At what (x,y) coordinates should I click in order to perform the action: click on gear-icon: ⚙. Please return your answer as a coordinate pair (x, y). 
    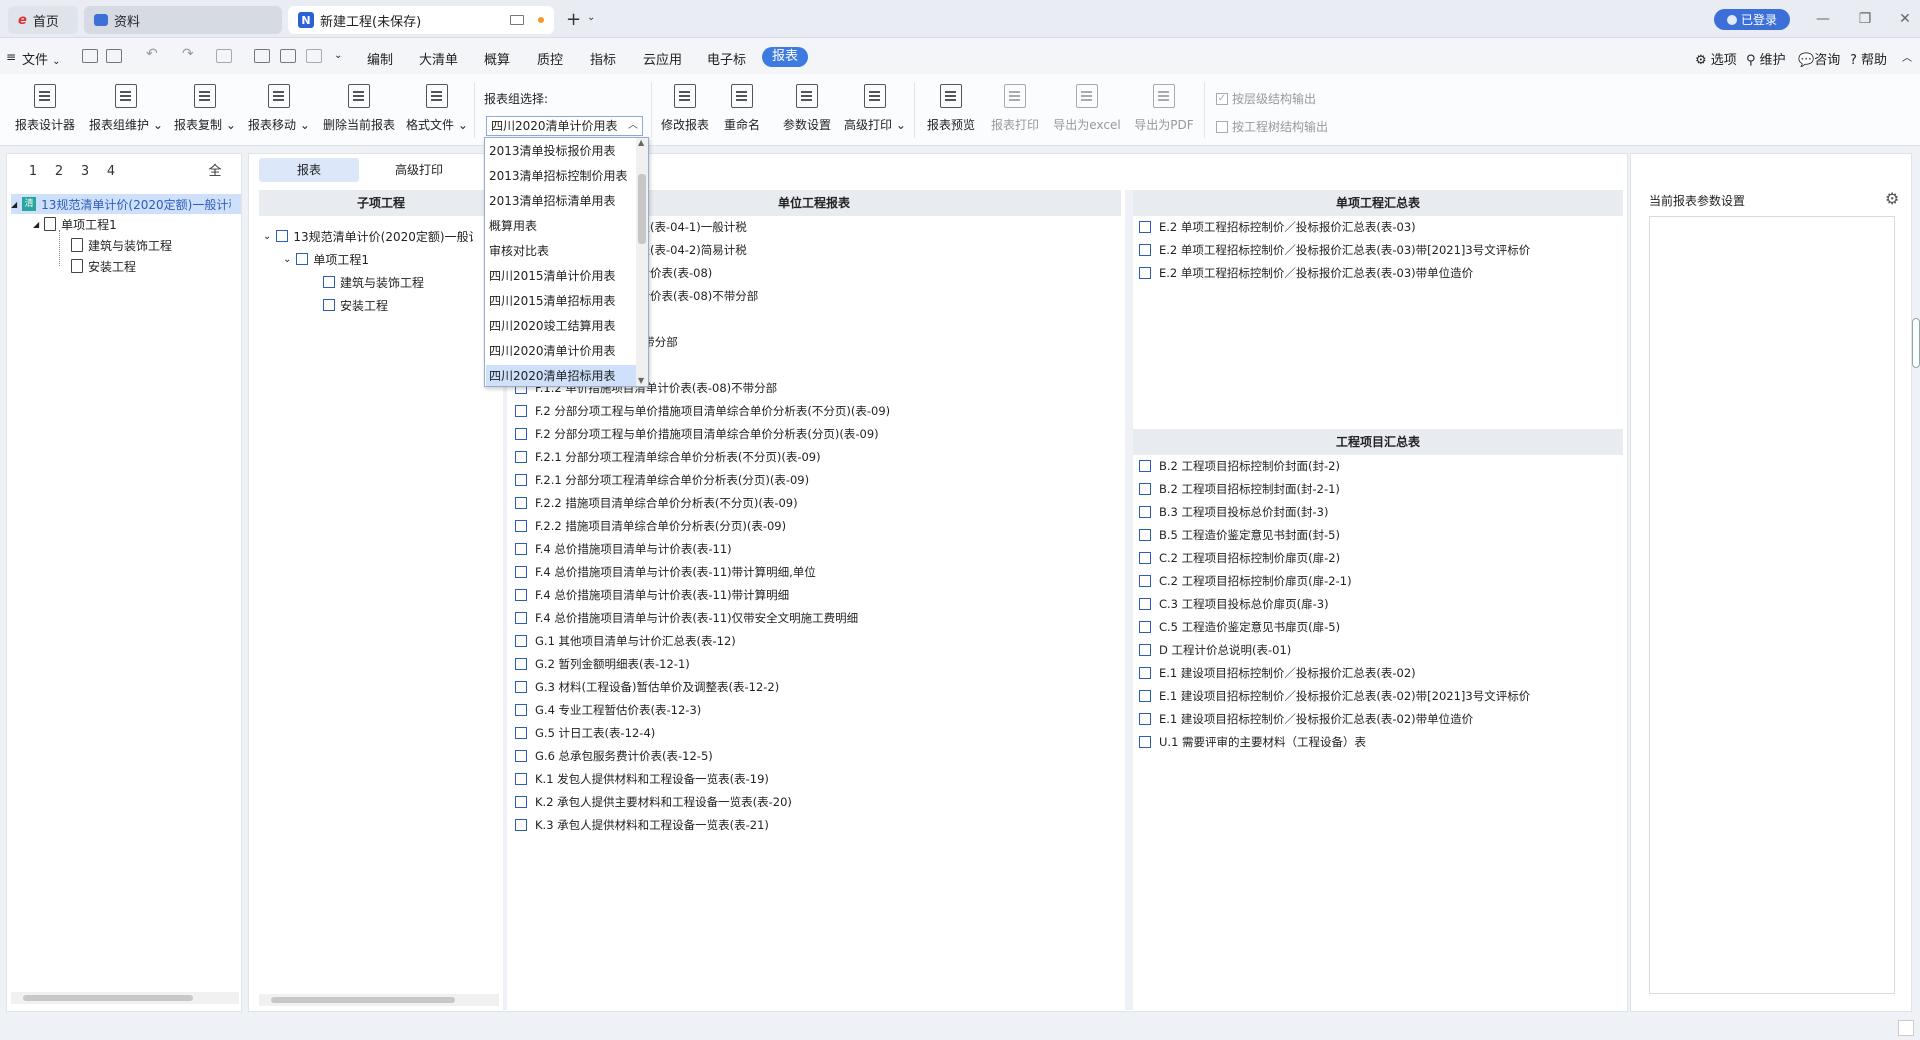
    Looking at the image, I should click on (1892, 198).